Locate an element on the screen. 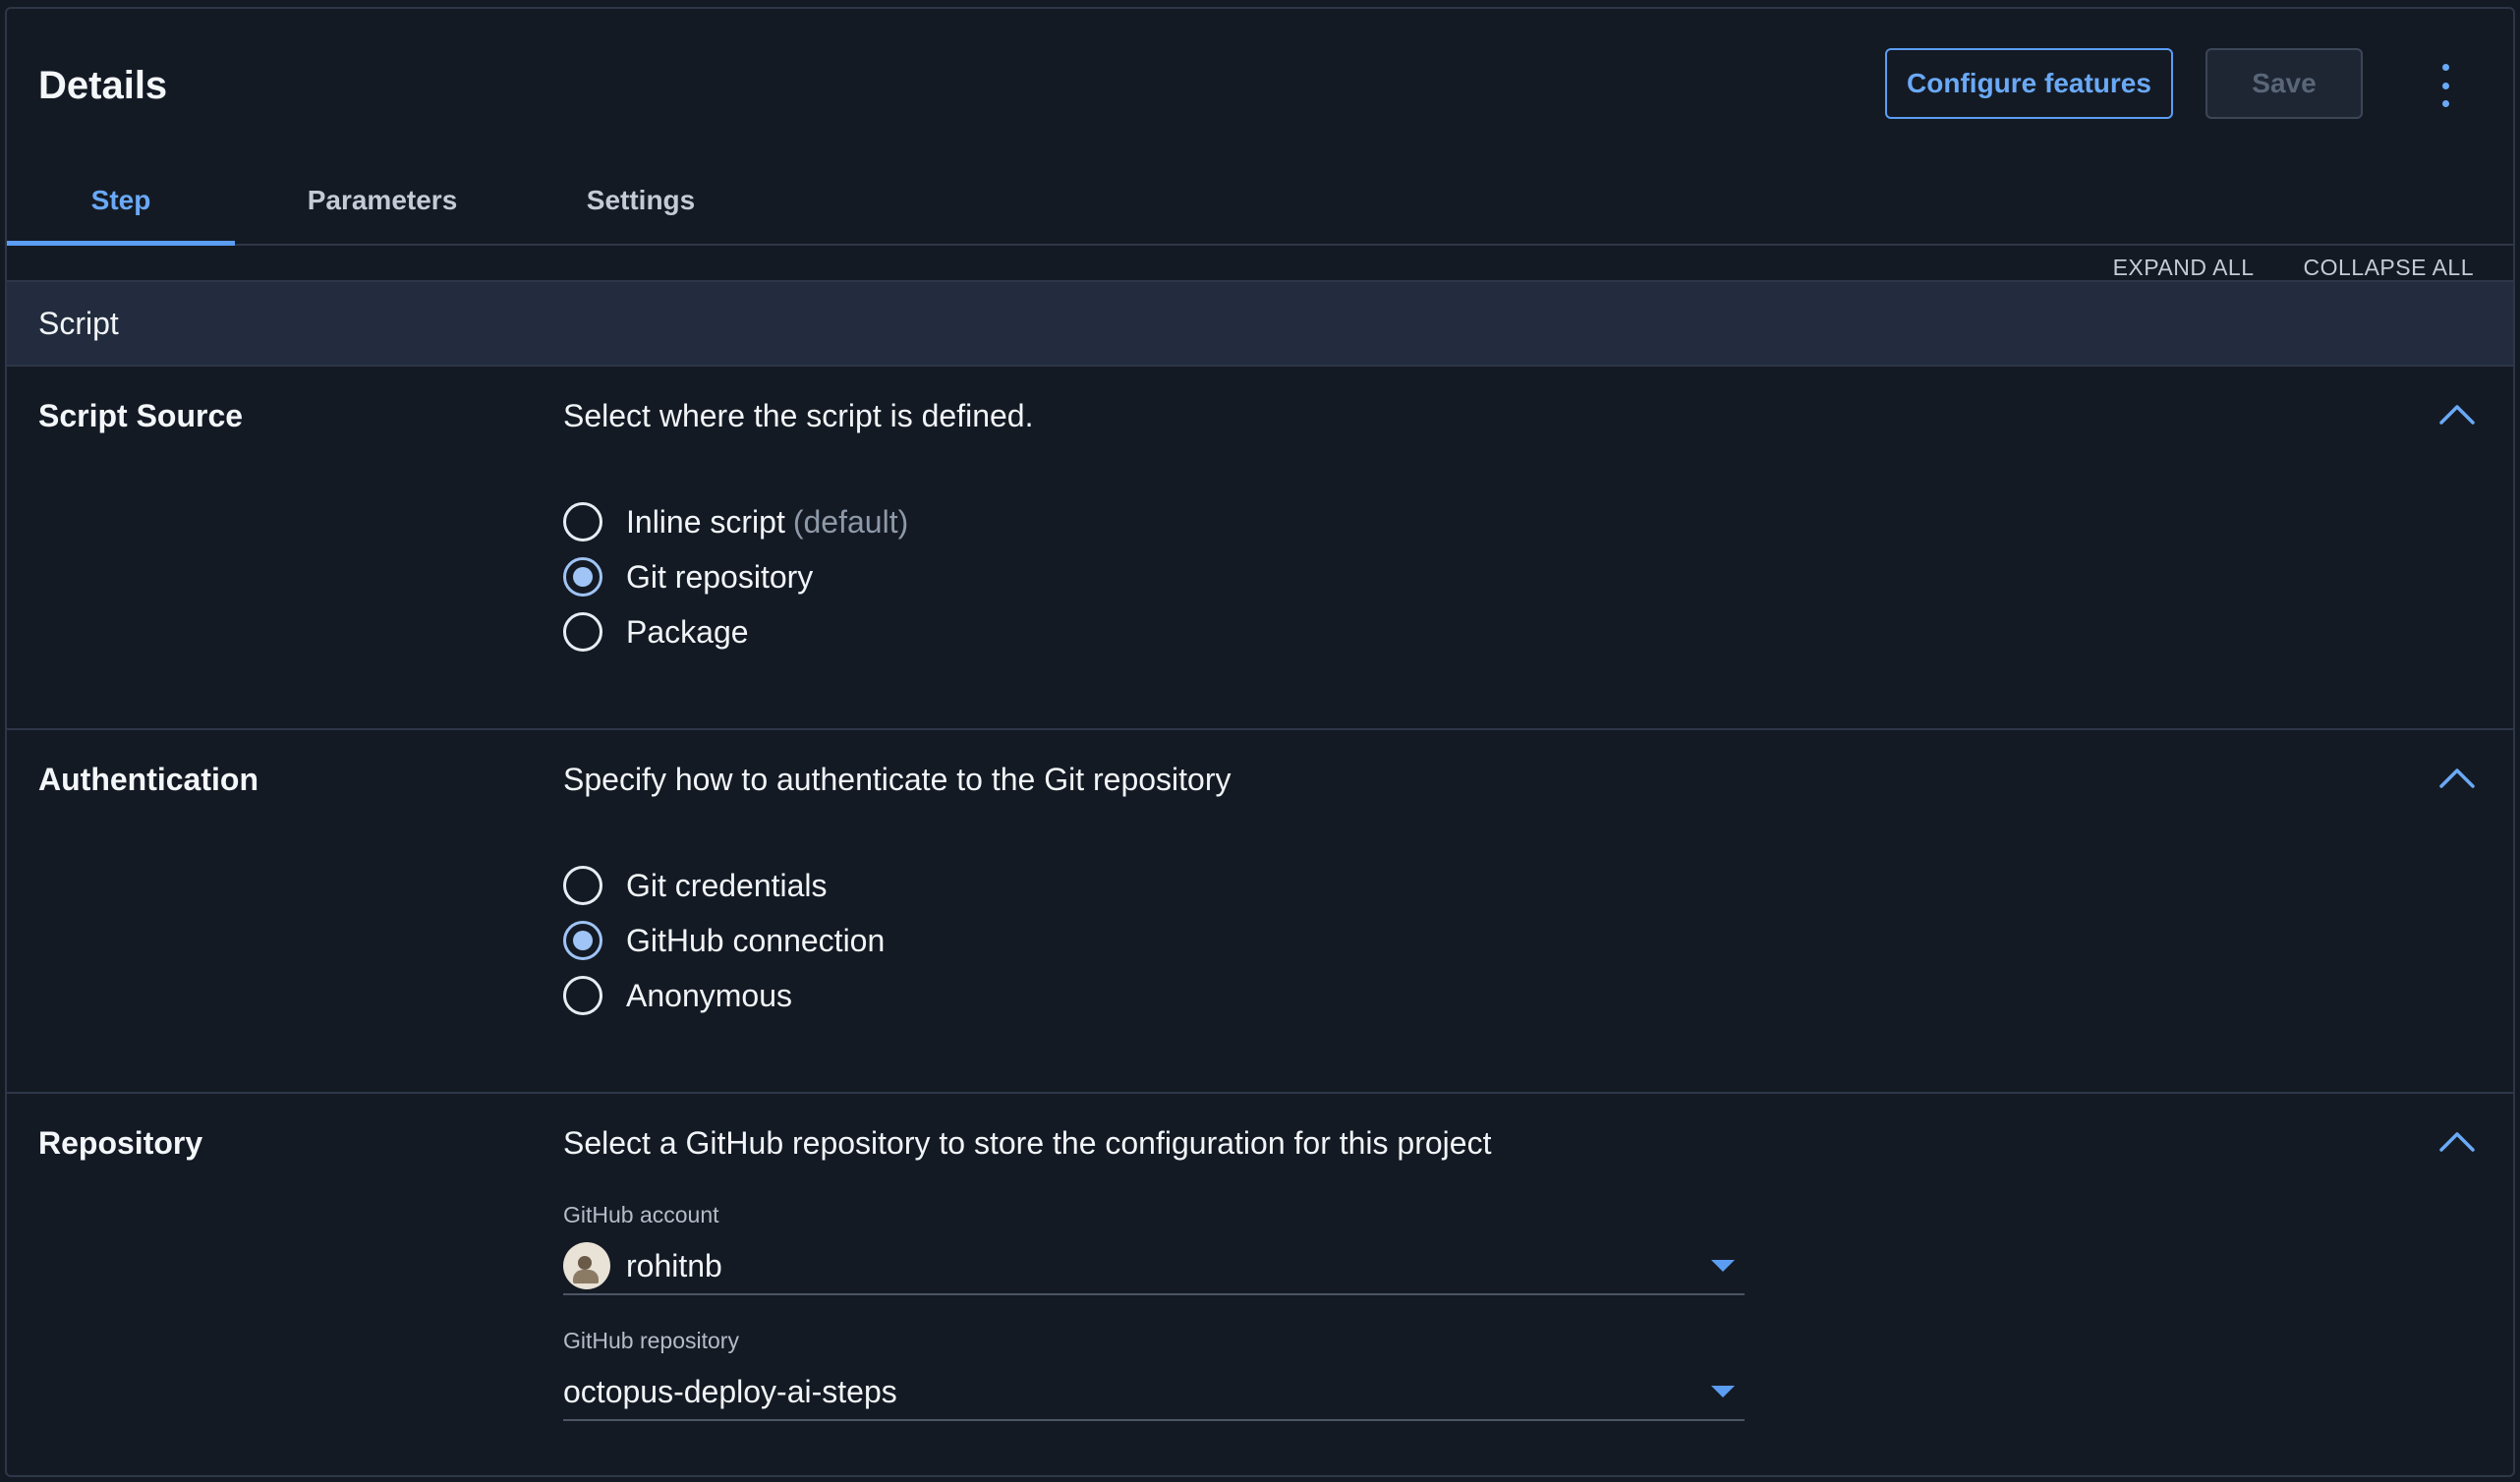 The width and height of the screenshot is (2520, 1482). github-repository-select: octopus-deploy-ai-steps is located at coordinates (1154, 1392).